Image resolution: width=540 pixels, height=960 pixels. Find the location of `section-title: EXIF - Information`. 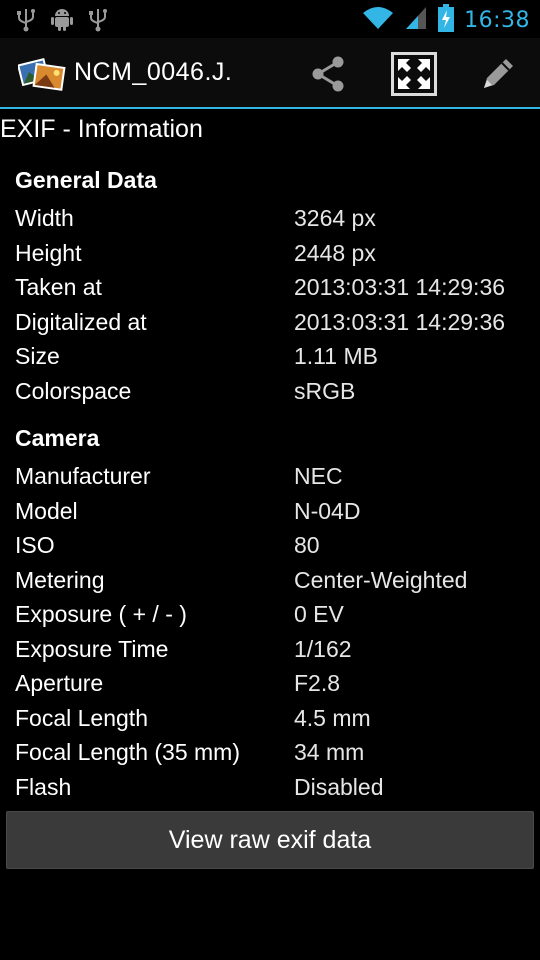

section-title: EXIF - Information is located at coordinates (101, 129).